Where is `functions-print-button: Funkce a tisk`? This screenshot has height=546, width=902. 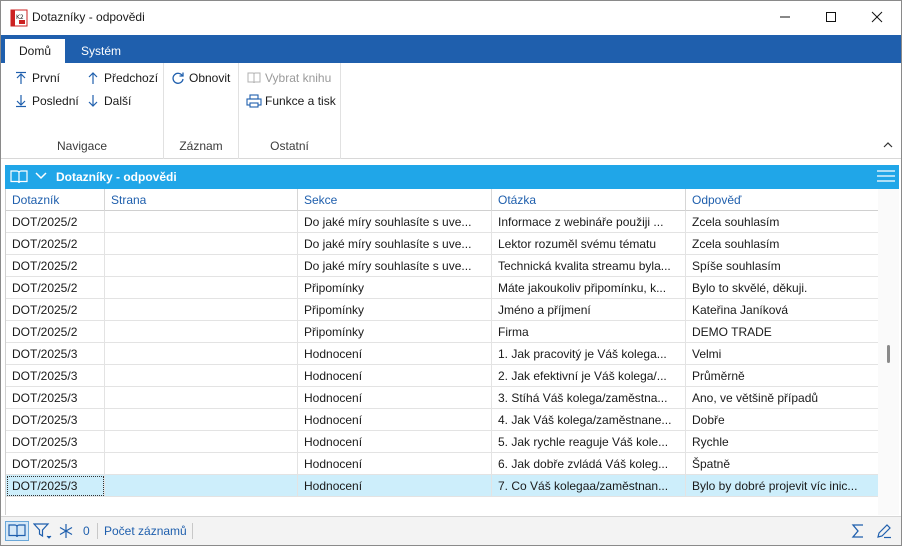 functions-print-button: Funkce a tisk is located at coordinates (291, 101).